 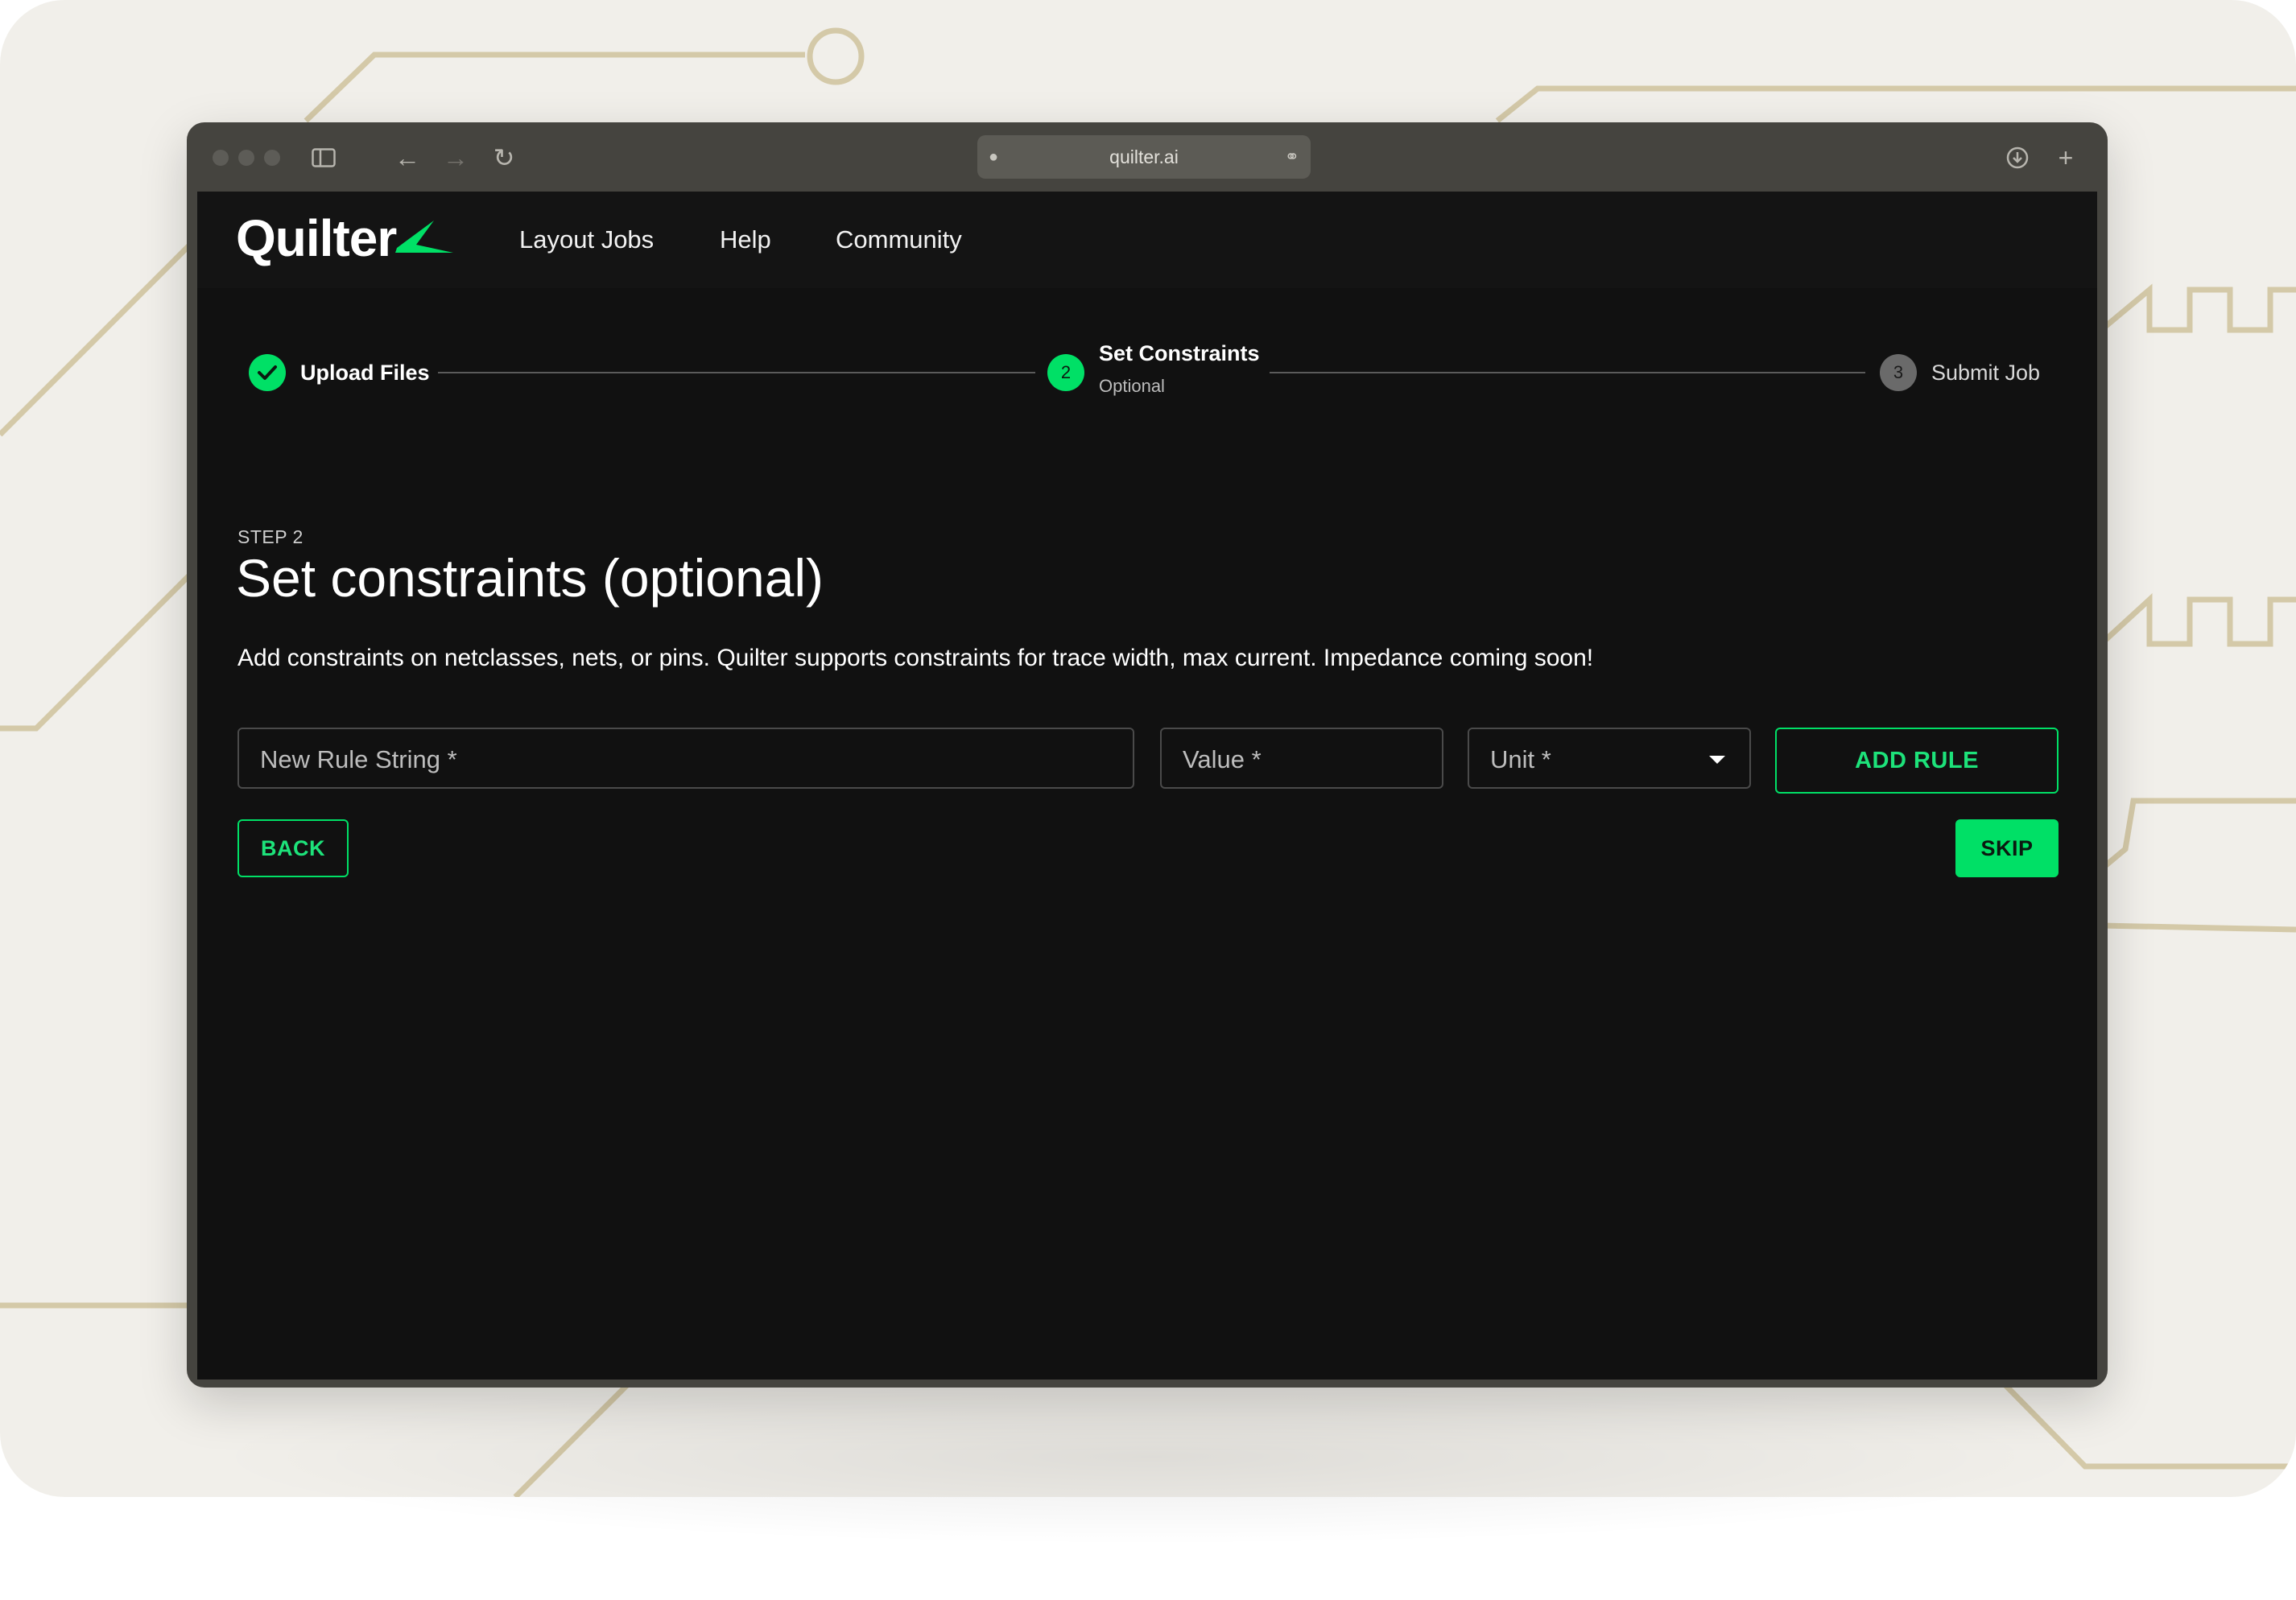 What do you see at coordinates (2066, 158) in the screenshot?
I see `plus-icon: +` at bounding box center [2066, 158].